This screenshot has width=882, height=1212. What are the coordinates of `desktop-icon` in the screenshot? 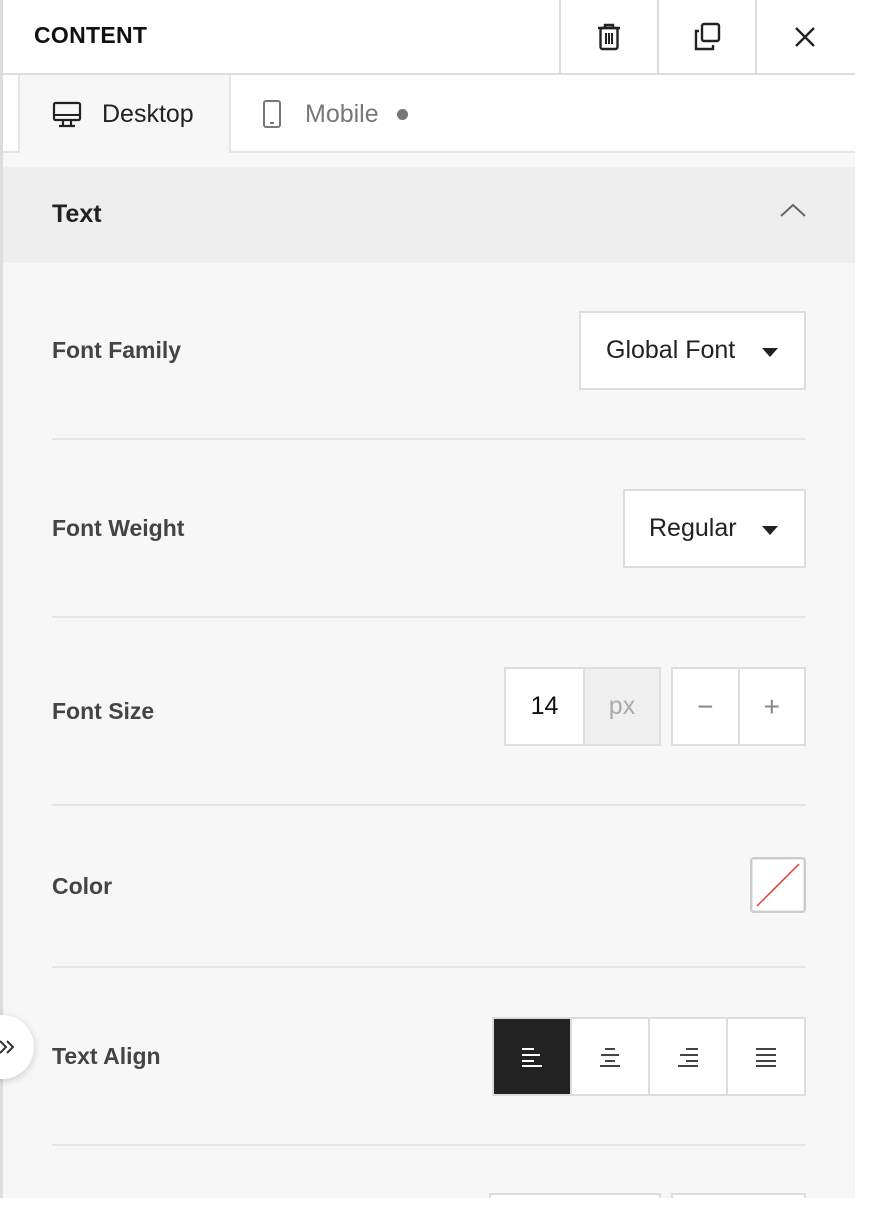 It's located at (67, 114).